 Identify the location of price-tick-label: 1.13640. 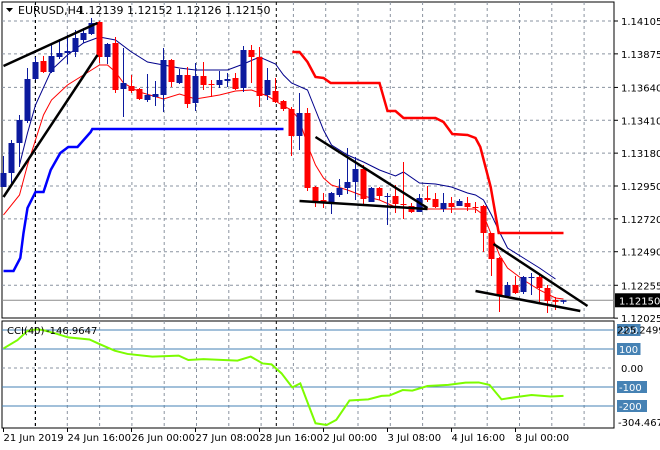
(640, 88).